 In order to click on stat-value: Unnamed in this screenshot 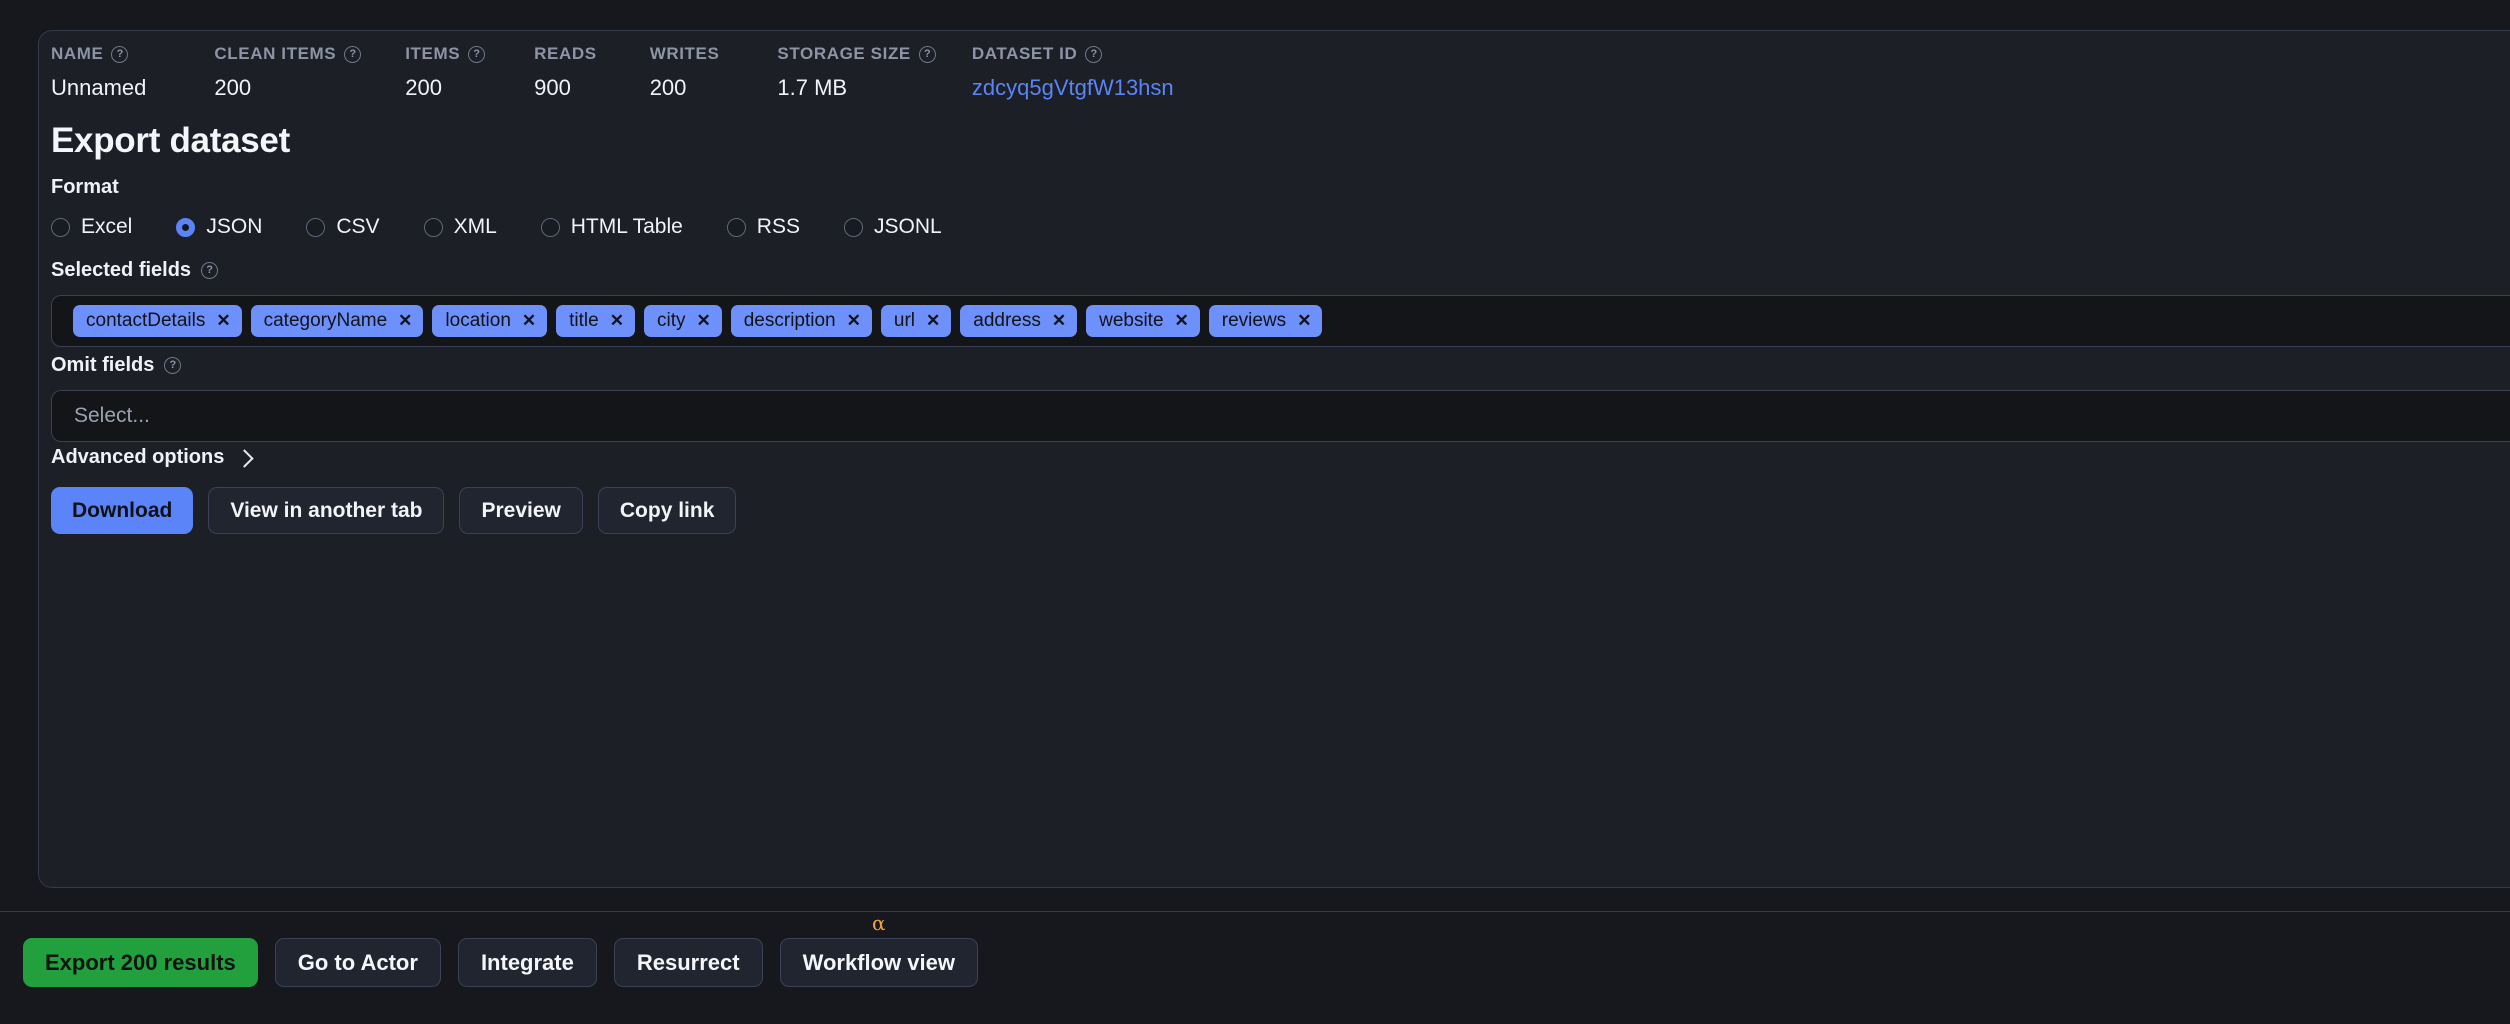, I will do `click(99, 87)`.